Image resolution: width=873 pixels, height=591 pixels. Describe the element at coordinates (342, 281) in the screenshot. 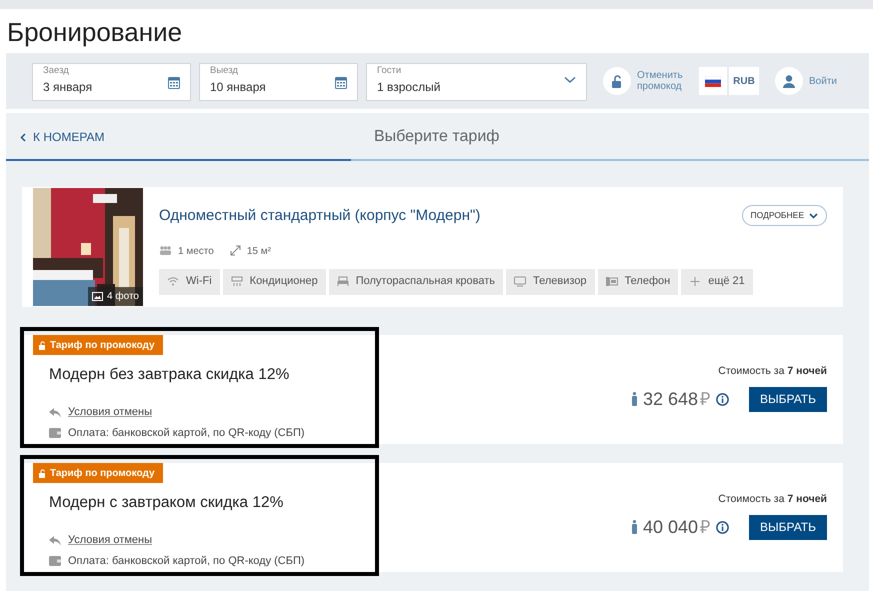

I see `bed-icon` at that location.